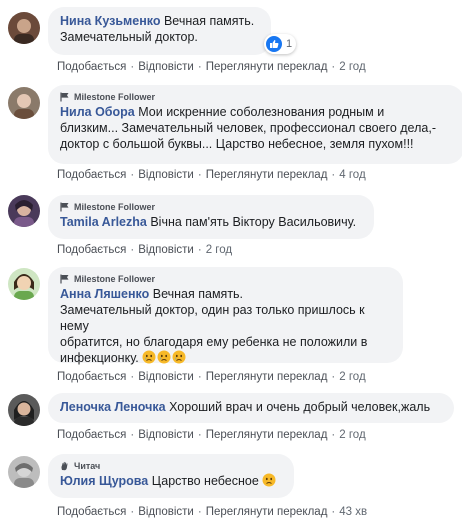 Image resolution: width=462 pixels, height=523 pixels. Describe the element at coordinates (113, 407) in the screenshot. I see `comment-author: Леночка Леночка` at that location.